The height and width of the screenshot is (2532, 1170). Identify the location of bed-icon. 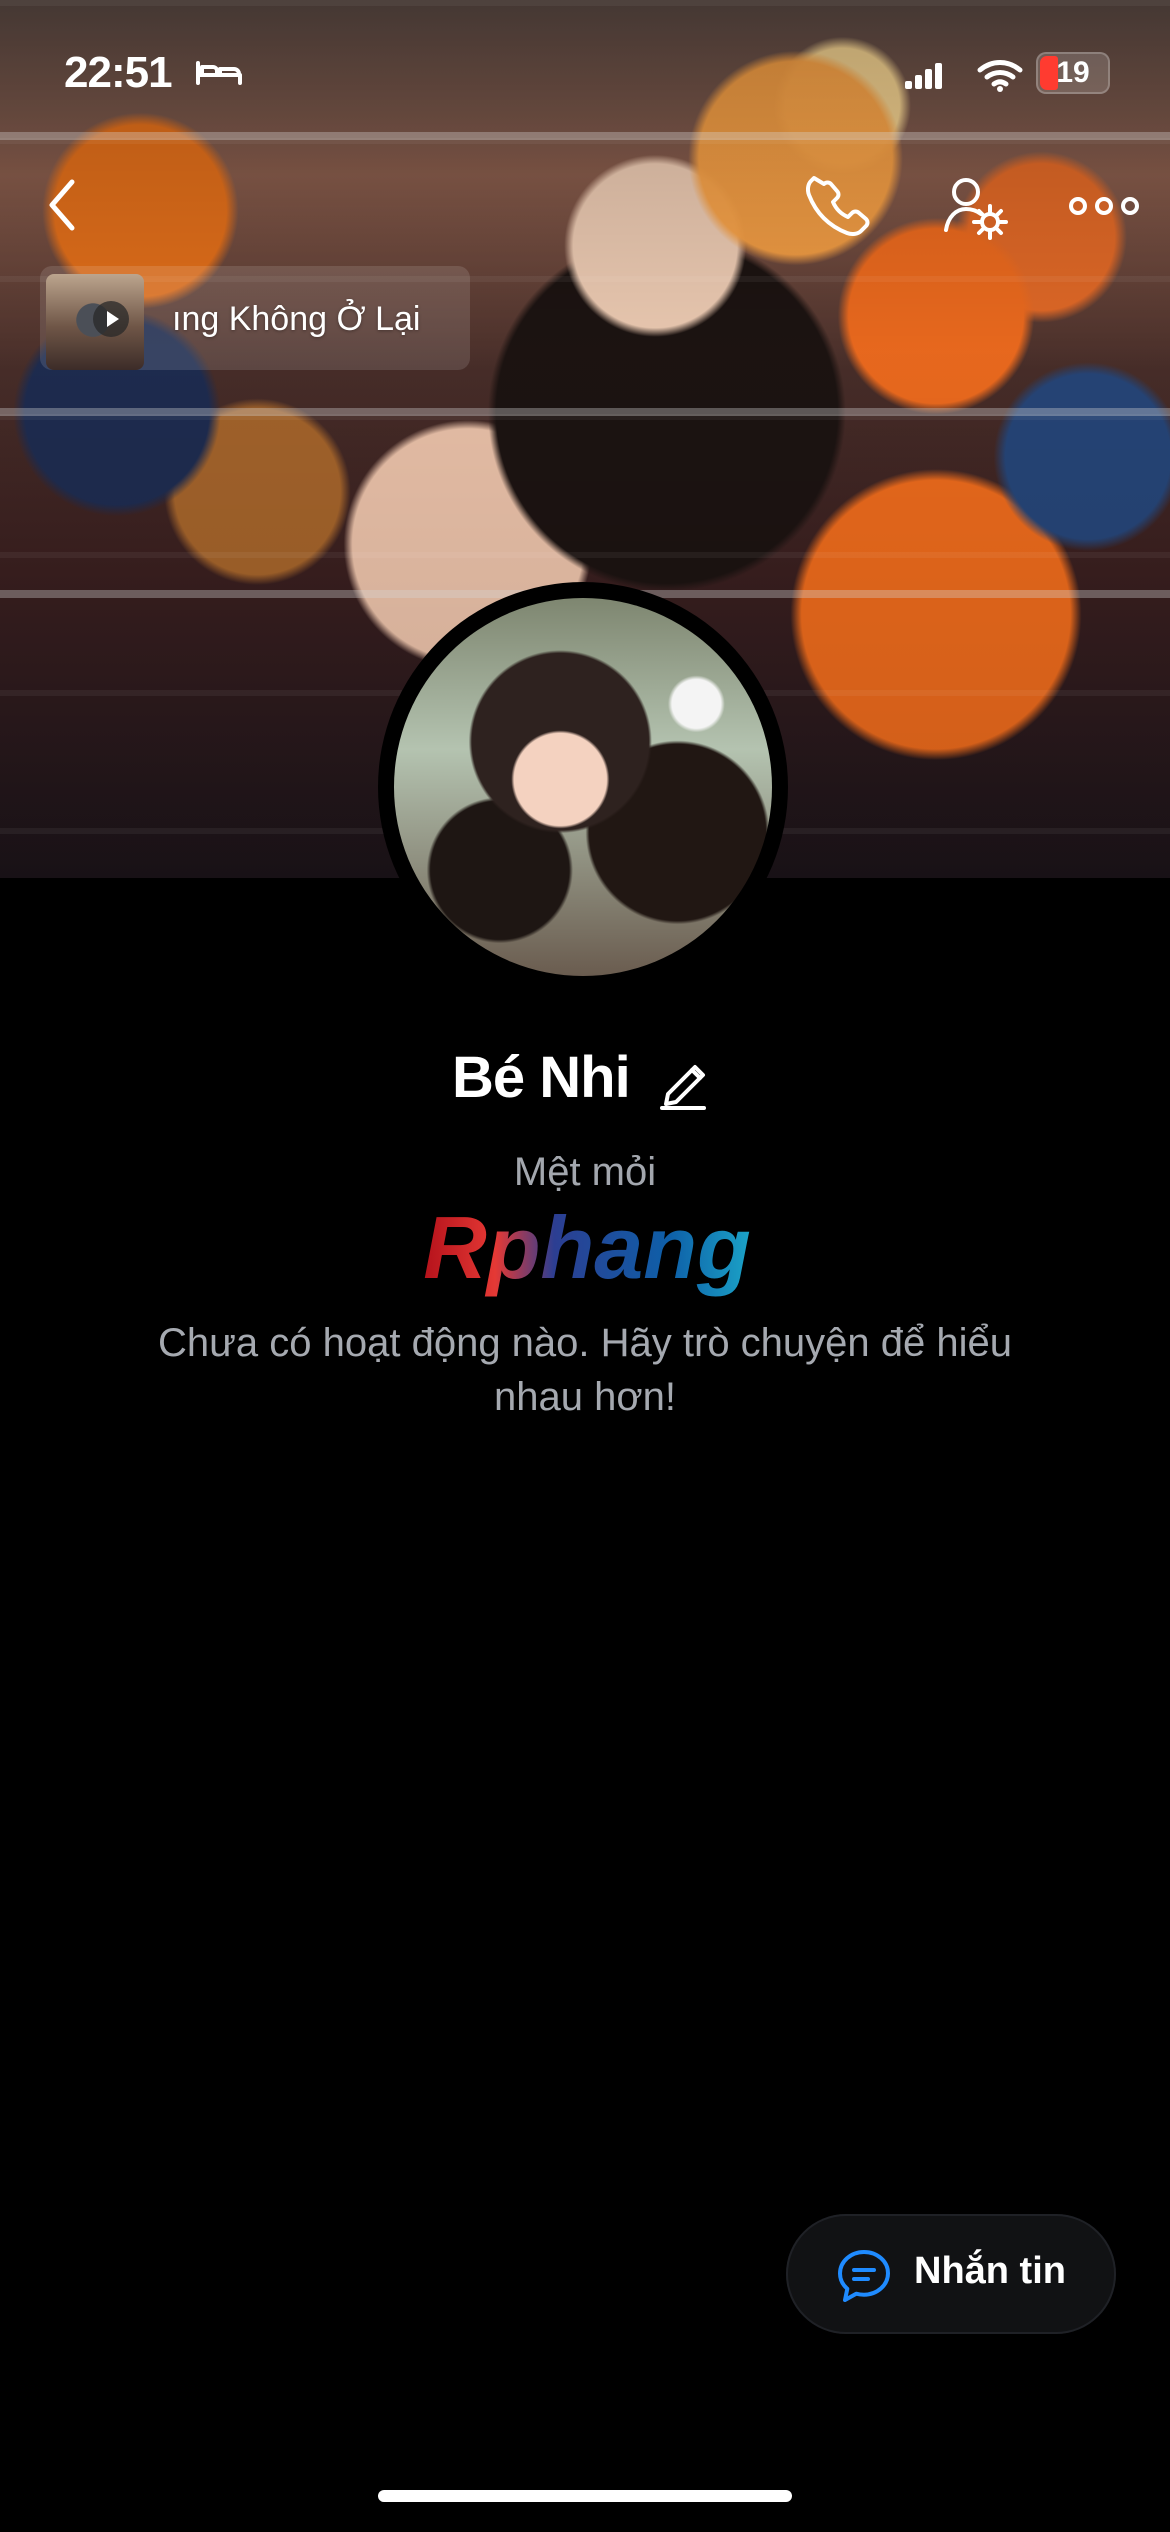
(219, 73).